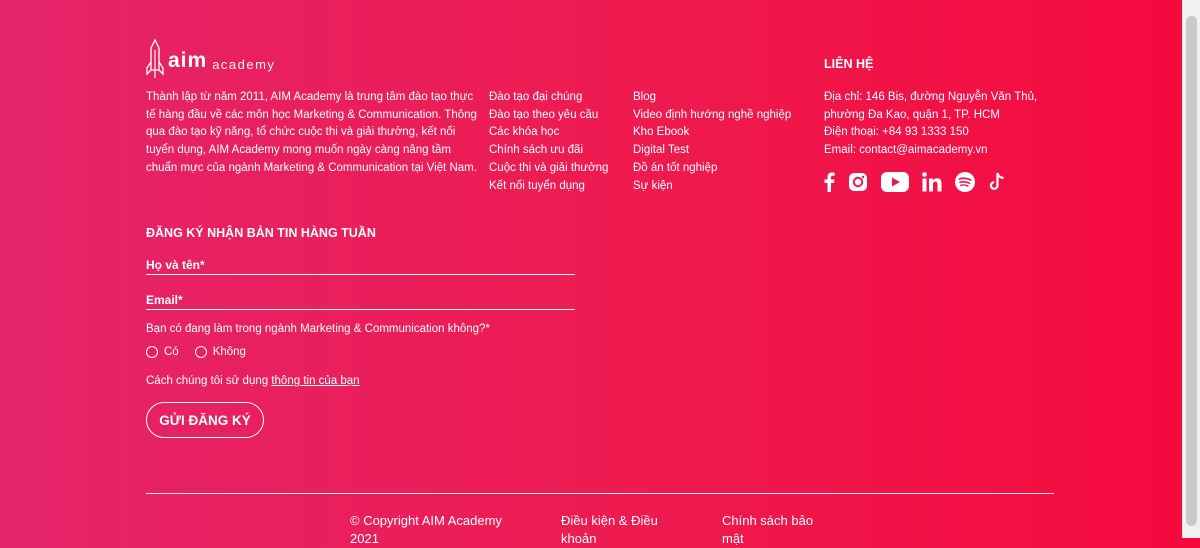  Describe the element at coordinates (261, 233) in the screenshot. I see `newsletter-heading: ĐĂNG KÝ NHẬN BẢN TIN HÀNG TUẦN` at that location.